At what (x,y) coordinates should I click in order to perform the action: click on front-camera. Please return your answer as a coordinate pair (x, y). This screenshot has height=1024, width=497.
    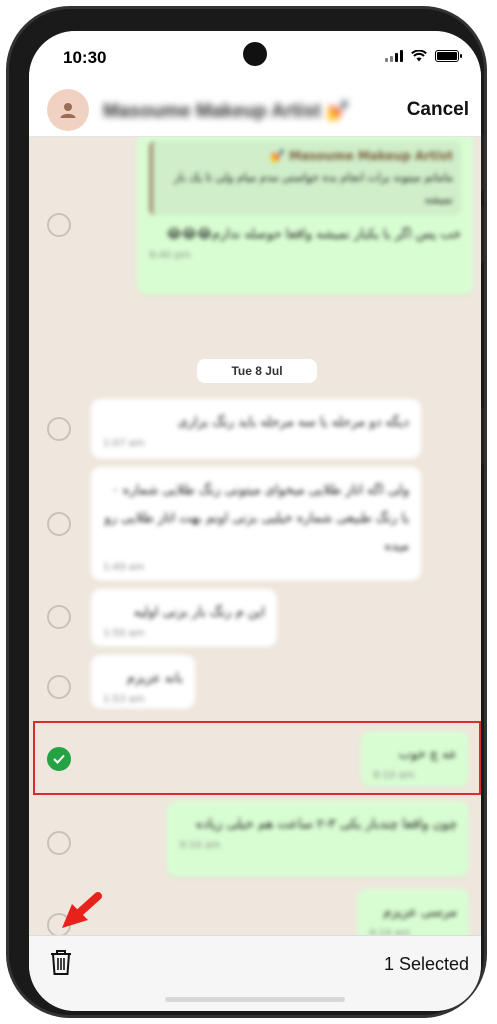
    Looking at the image, I should click on (255, 54).